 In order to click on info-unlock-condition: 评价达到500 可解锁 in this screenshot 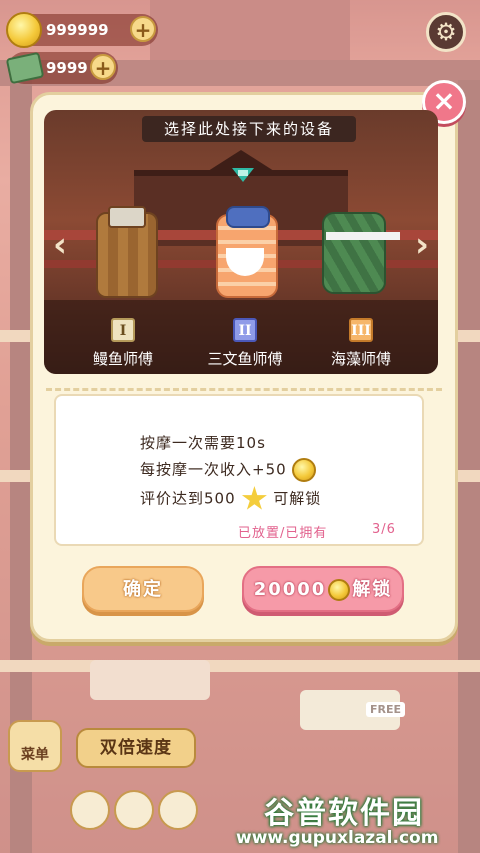, I will do `click(230, 499)`.